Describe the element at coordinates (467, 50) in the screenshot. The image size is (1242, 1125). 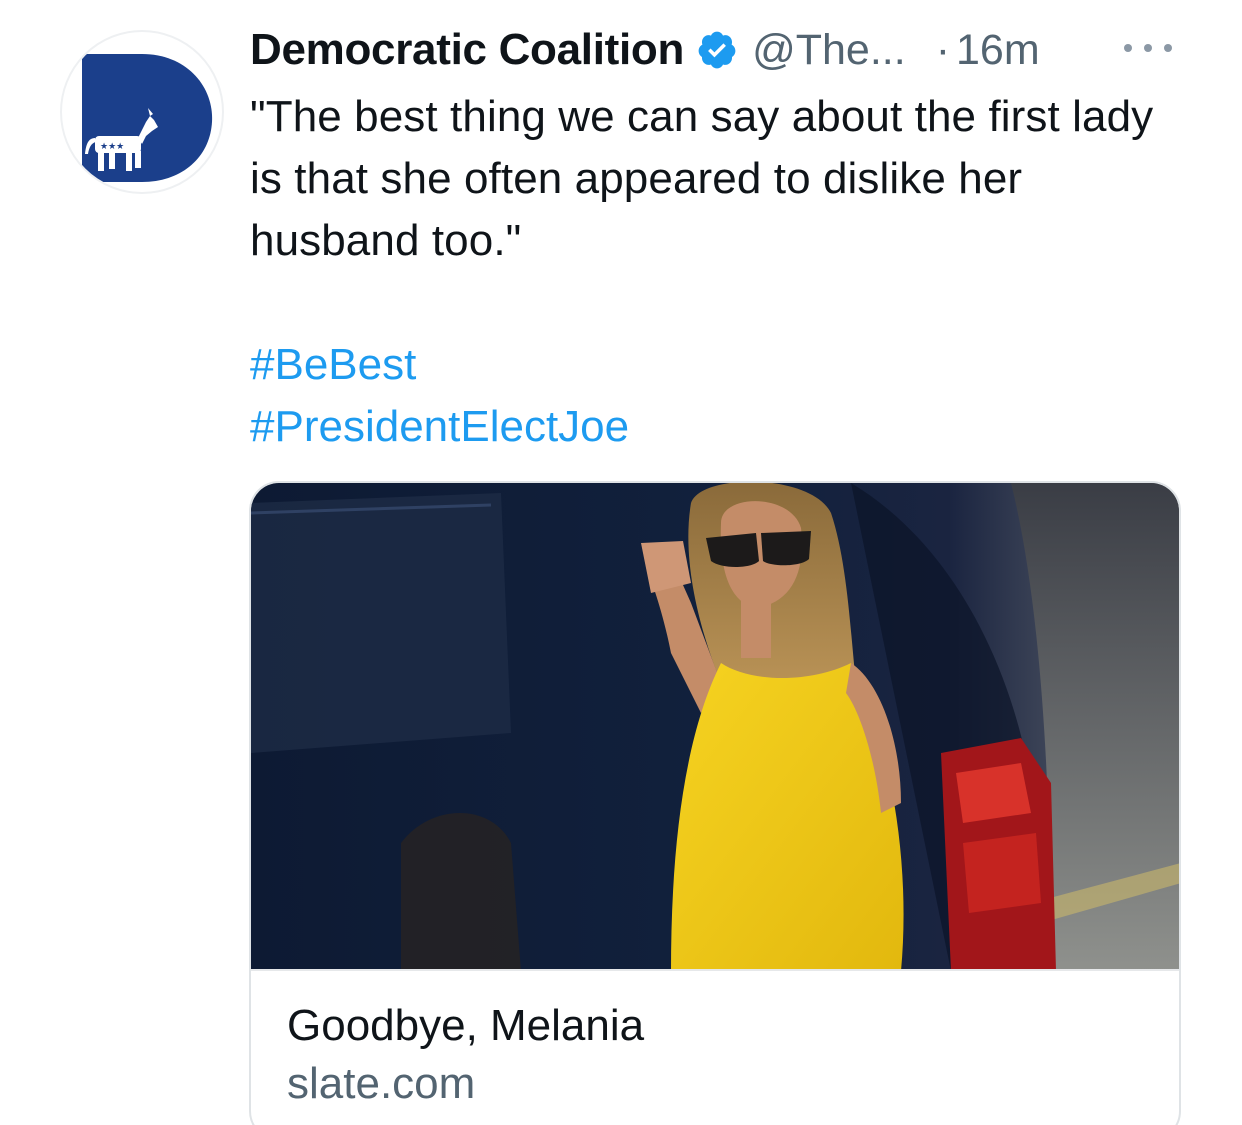
I see `author-name: Democratic Coalition` at that location.